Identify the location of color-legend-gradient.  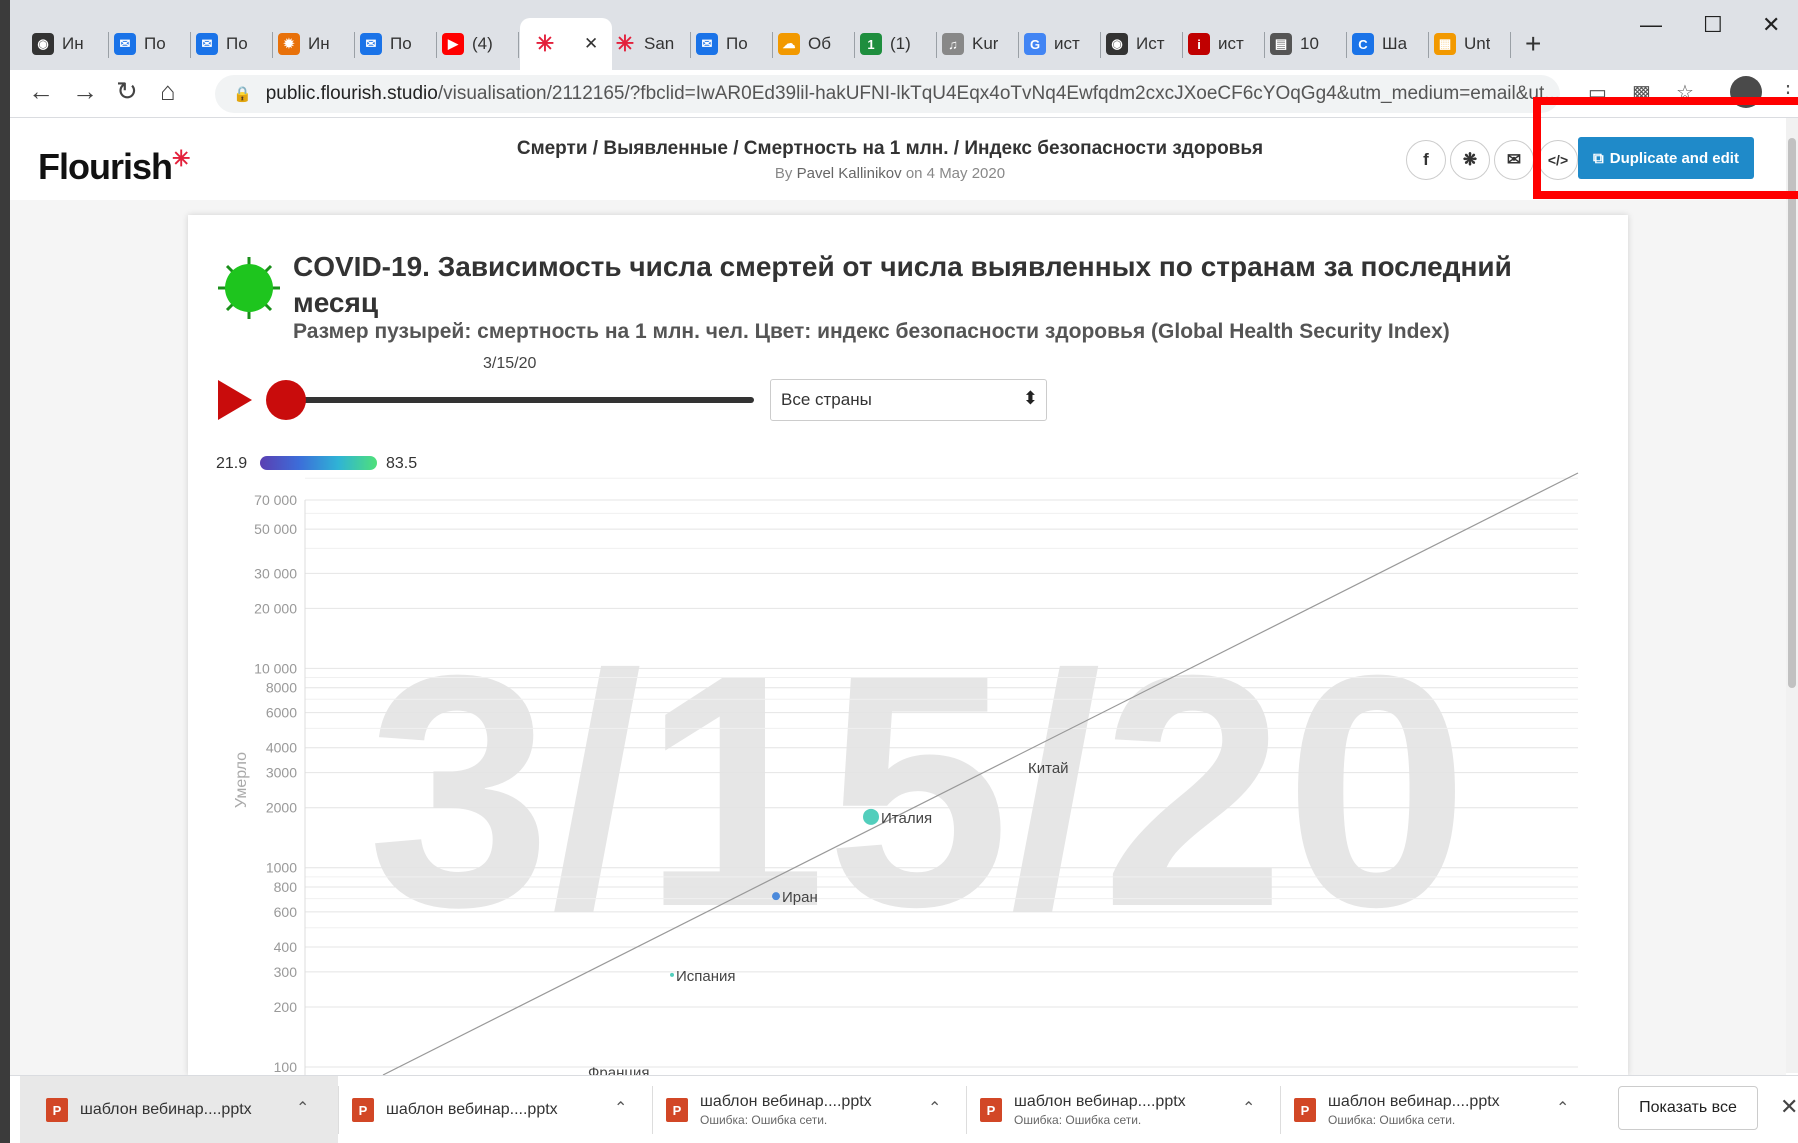
(318, 463).